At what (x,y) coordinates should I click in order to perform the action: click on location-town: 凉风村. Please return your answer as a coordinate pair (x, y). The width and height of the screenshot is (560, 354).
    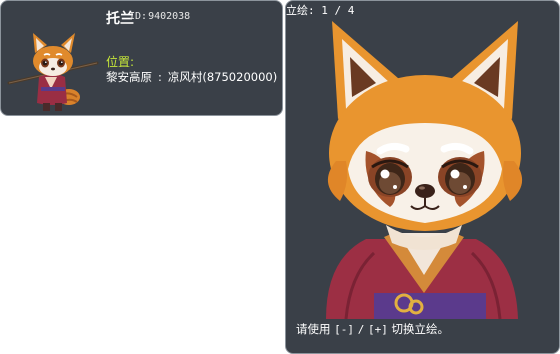
    Looking at the image, I should click on (185, 77).